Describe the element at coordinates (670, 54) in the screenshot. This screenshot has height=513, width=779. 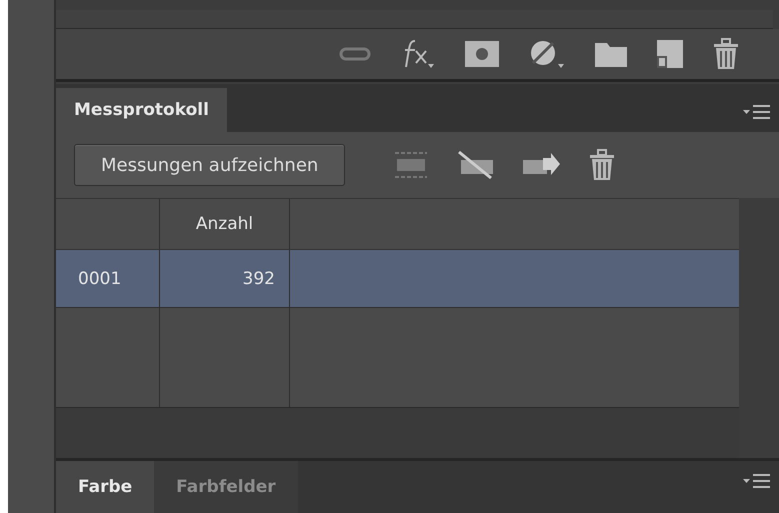
I see `new-layer-icon` at that location.